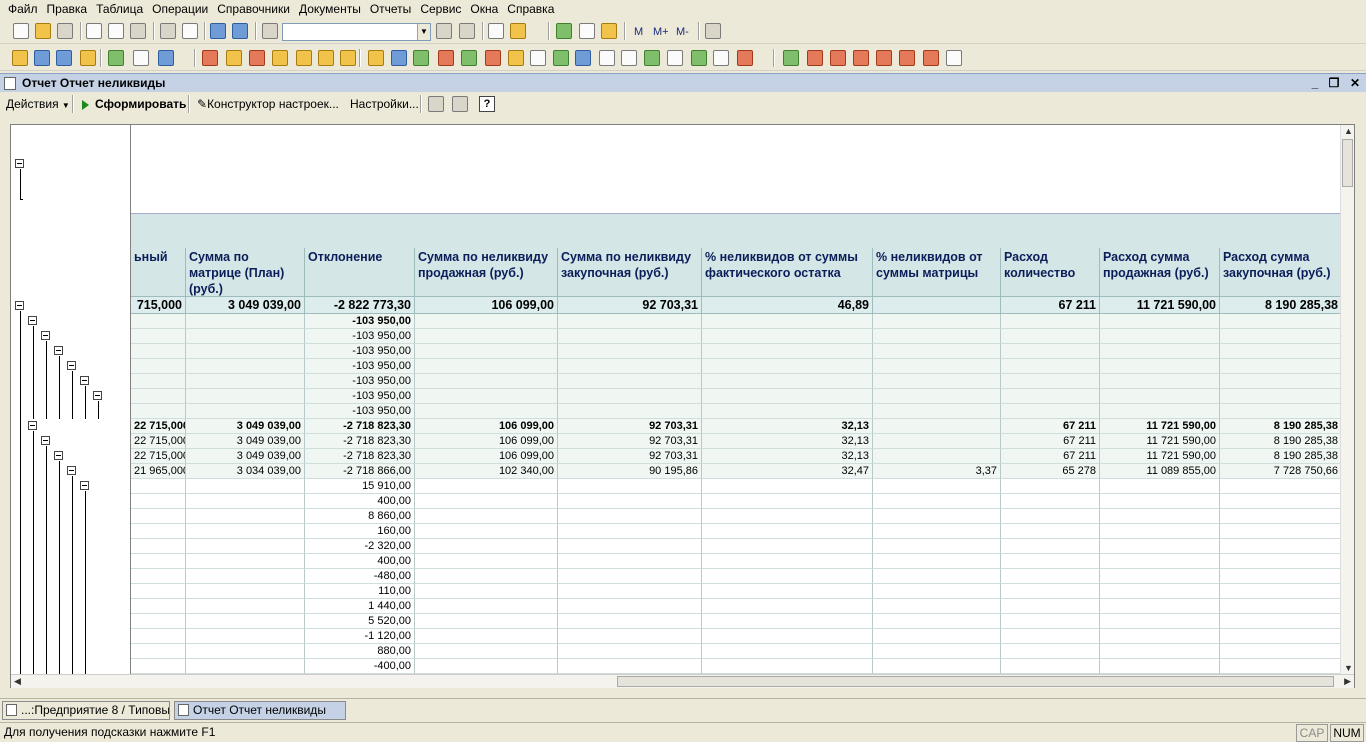  What do you see at coordinates (638, 32) in the screenshot?
I see `m-button: M` at bounding box center [638, 32].